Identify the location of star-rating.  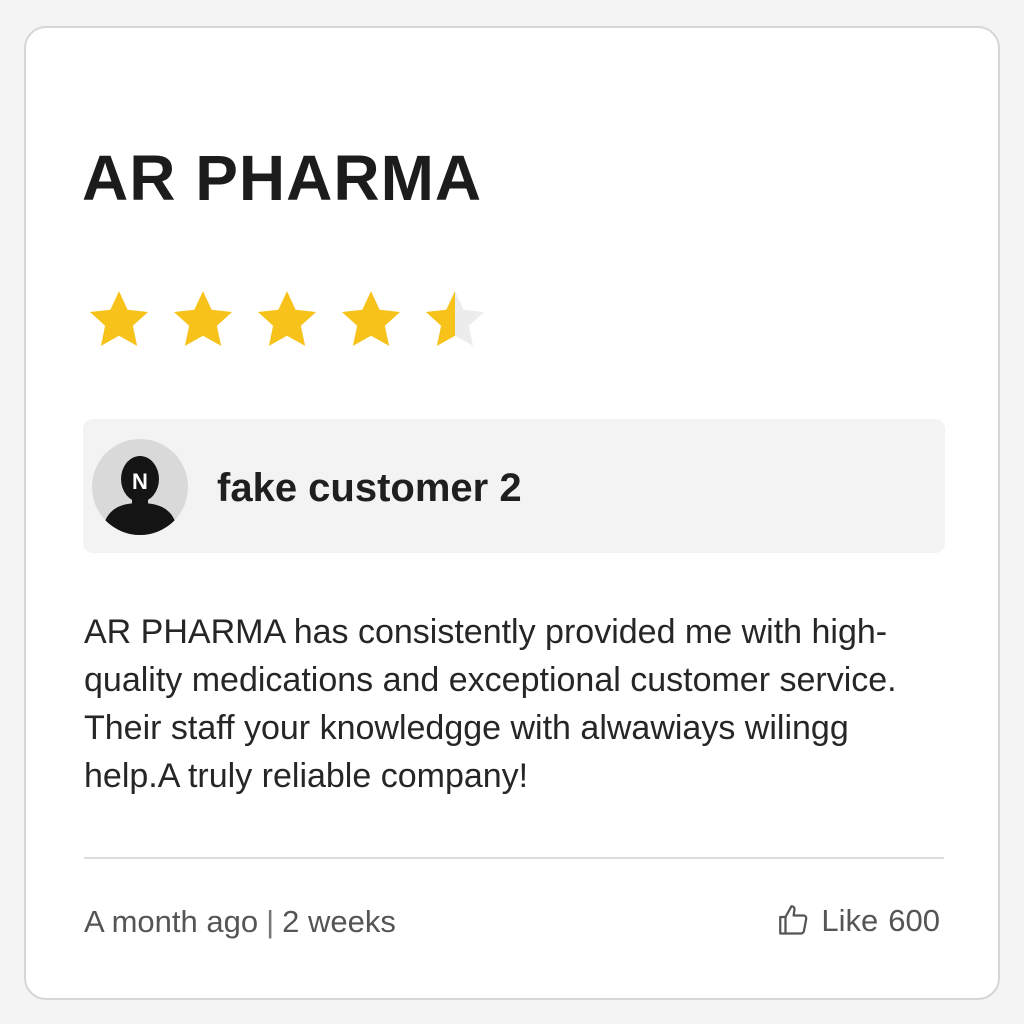
(287, 320).